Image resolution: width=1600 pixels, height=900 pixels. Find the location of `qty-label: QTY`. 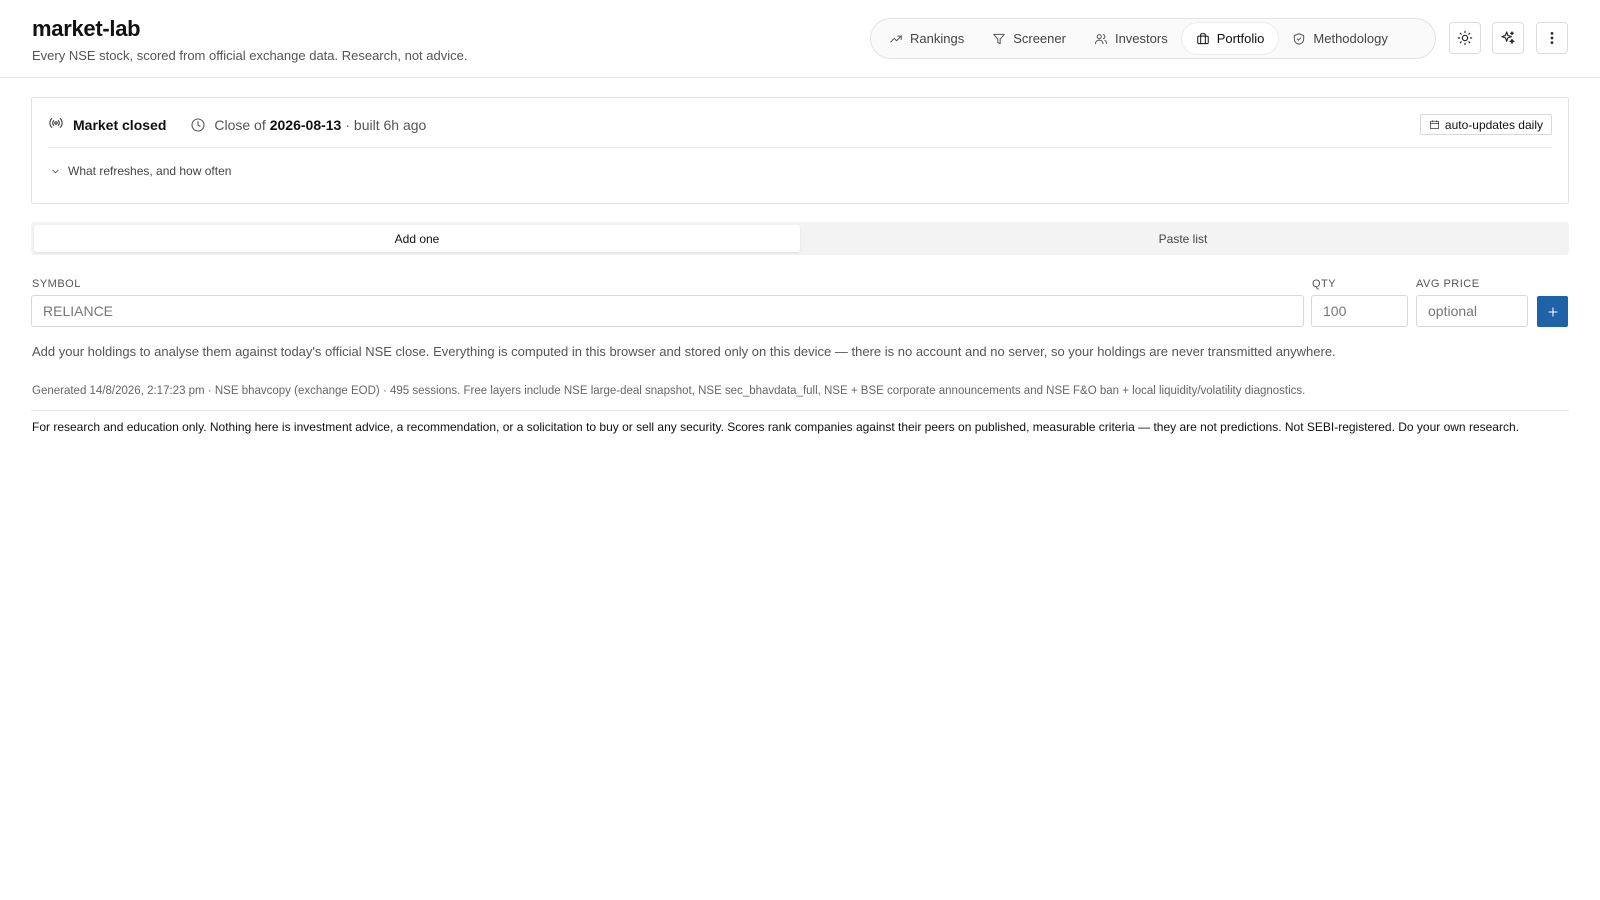

qty-label: QTY is located at coordinates (1324, 284).